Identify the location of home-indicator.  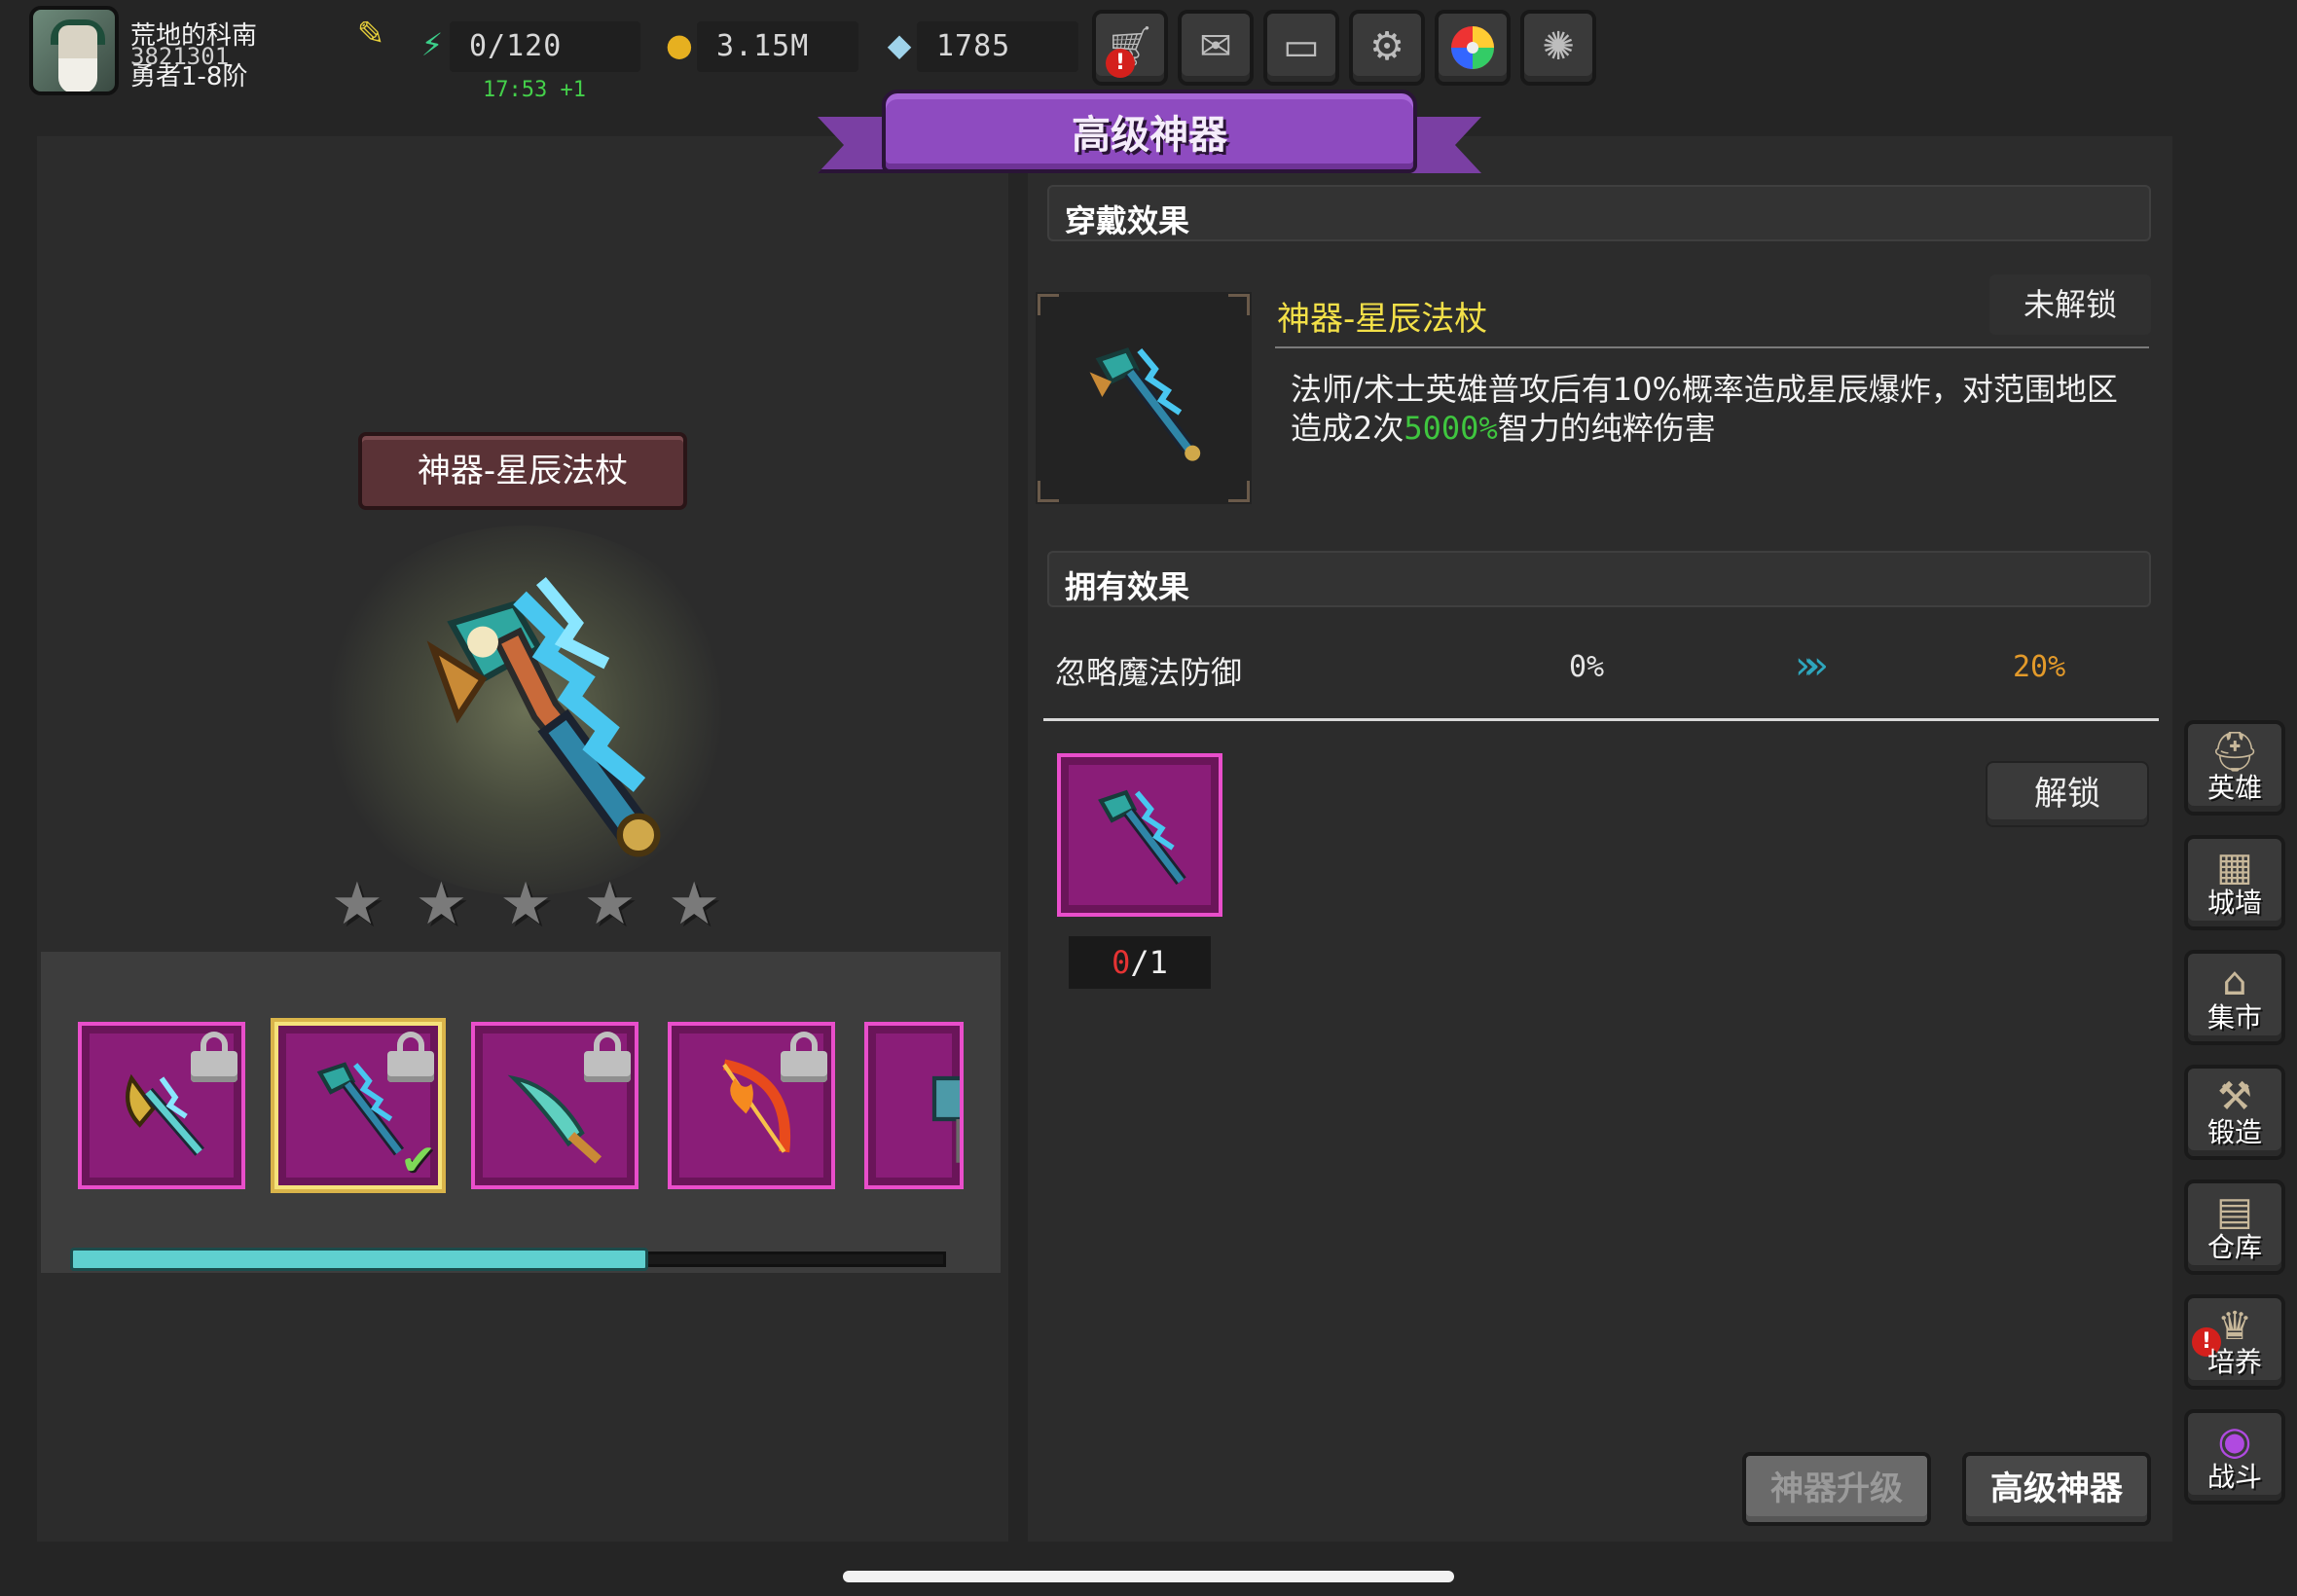
(1148, 1576).